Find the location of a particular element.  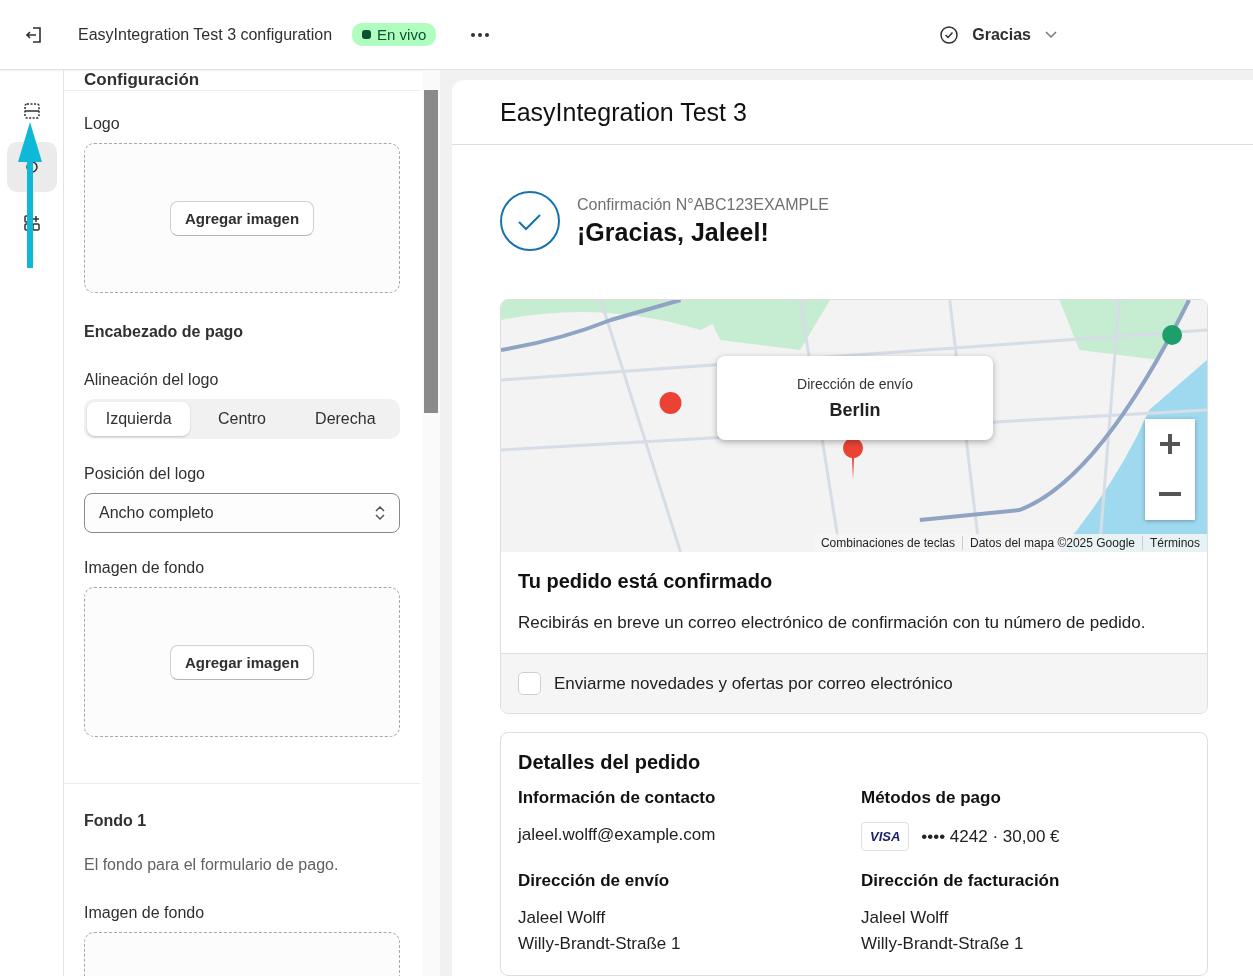

field-label: Alineación del logo is located at coordinates (152, 380).